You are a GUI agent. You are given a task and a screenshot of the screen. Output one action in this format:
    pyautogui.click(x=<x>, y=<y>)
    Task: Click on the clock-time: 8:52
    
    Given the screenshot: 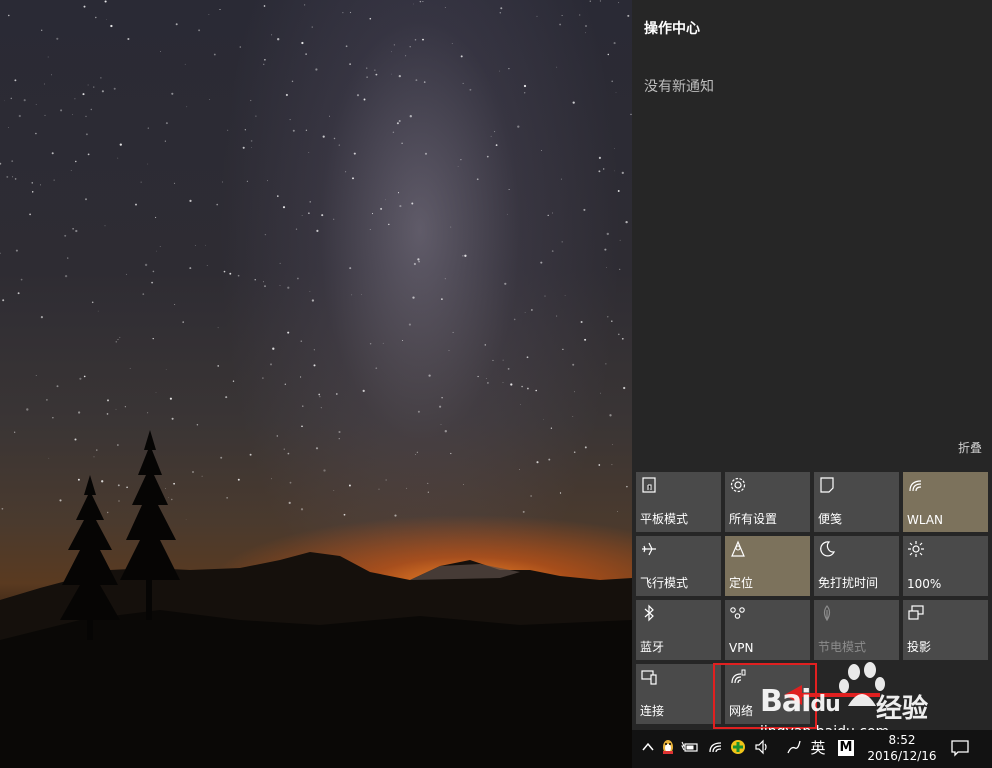 What is the action you would take?
    pyautogui.click(x=902, y=740)
    